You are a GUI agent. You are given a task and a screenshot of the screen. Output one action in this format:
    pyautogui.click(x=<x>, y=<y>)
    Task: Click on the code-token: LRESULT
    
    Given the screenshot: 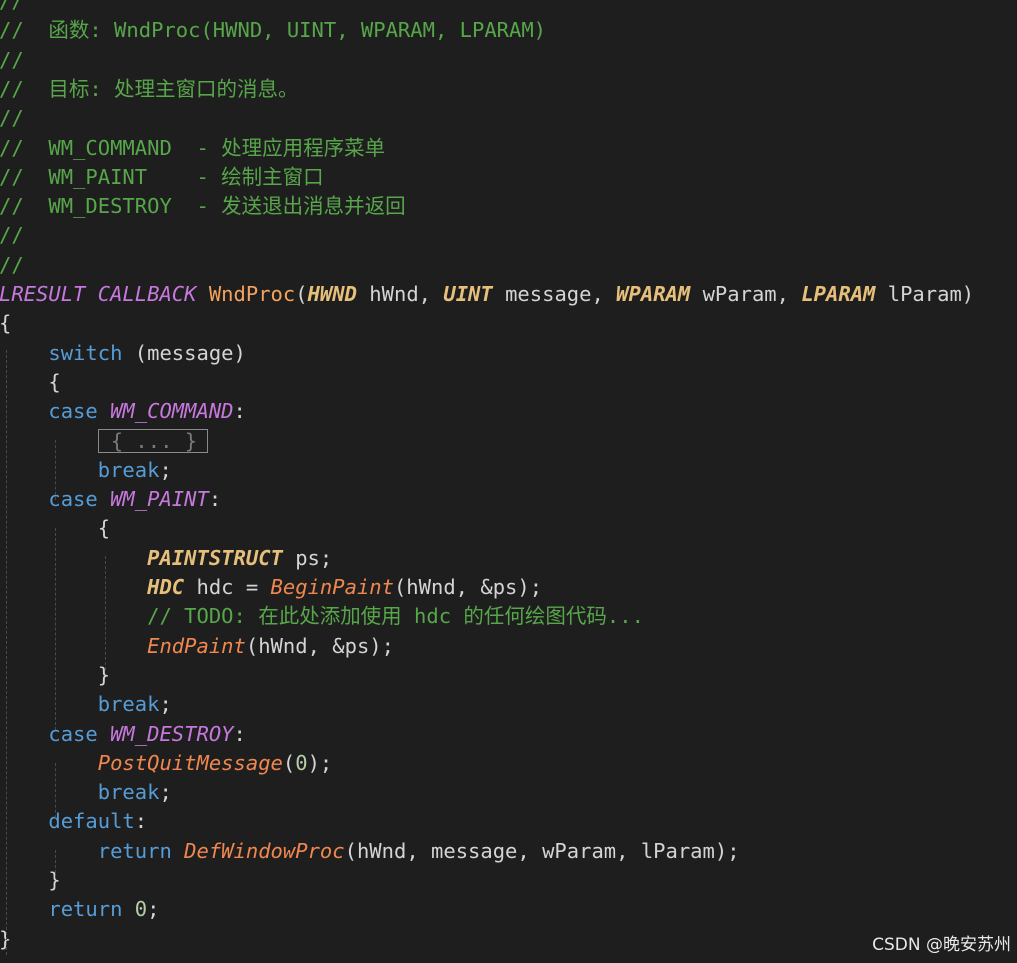 What is the action you would take?
    pyautogui.click(x=43, y=294)
    